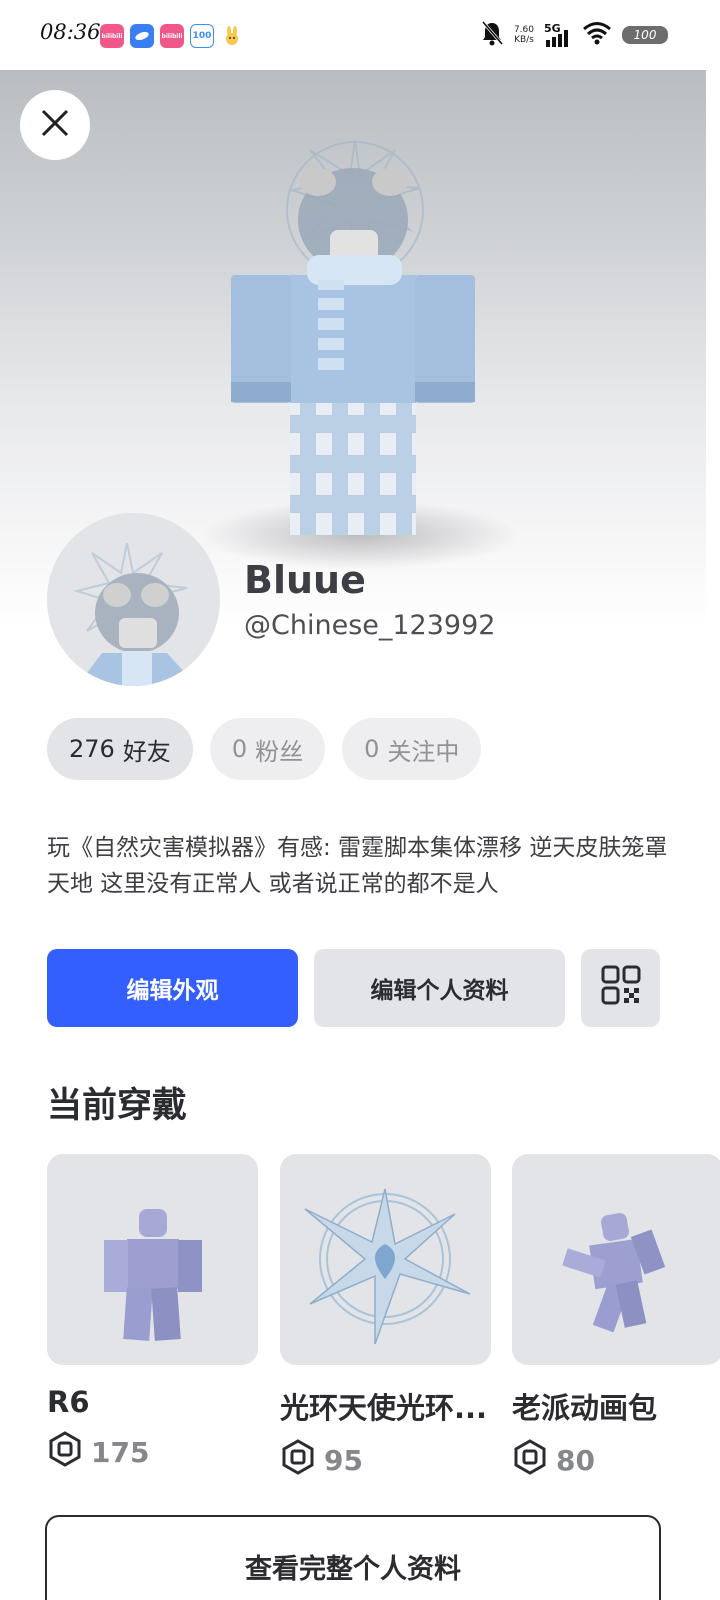  What do you see at coordinates (305, 580) in the screenshot?
I see `display-name: Bluue` at bounding box center [305, 580].